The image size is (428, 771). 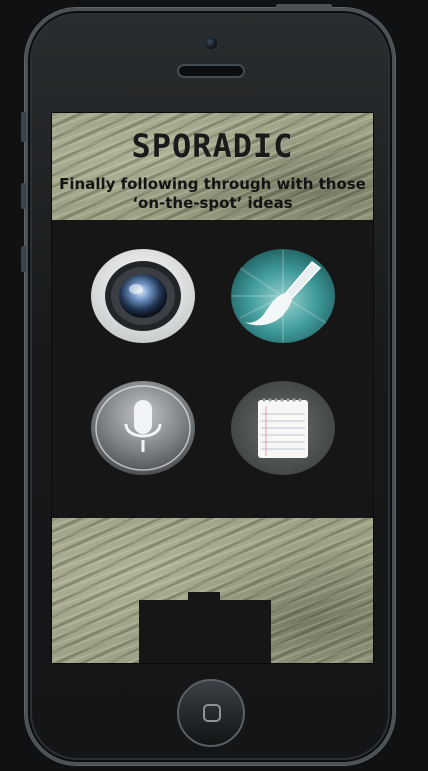 I want to click on paintbrush-icon, so click(x=283, y=296).